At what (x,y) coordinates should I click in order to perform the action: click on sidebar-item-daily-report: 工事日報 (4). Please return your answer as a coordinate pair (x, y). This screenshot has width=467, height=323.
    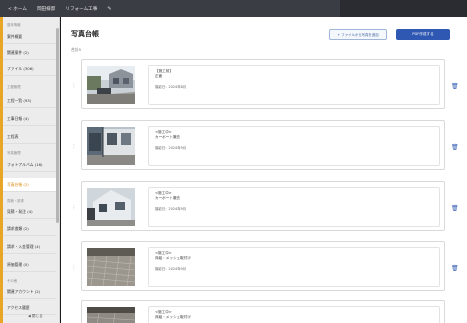
    Looking at the image, I should click on (29, 119).